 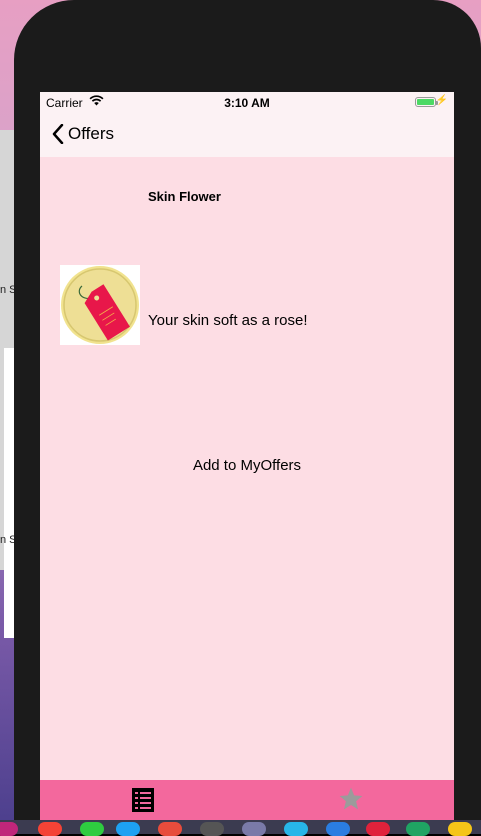 I want to click on list-icon, so click(x=143, y=800).